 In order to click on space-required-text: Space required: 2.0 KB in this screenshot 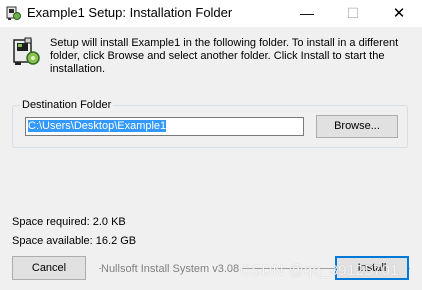, I will do `click(69, 222)`.